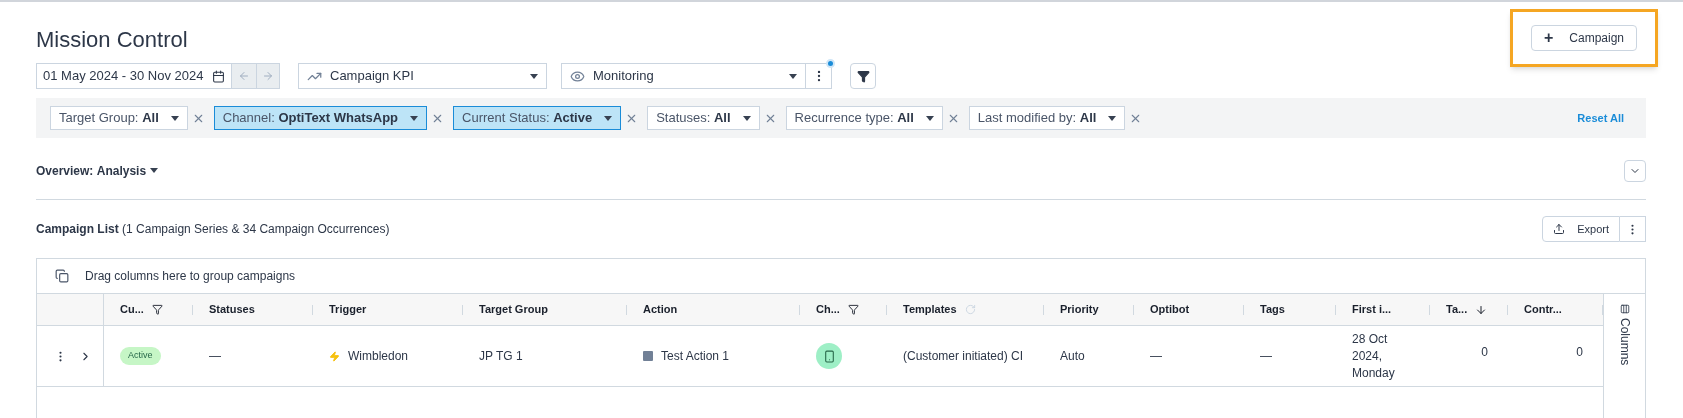 The width and height of the screenshot is (1683, 418). What do you see at coordinates (112, 40) in the screenshot?
I see `page-title: Mission Control` at bounding box center [112, 40].